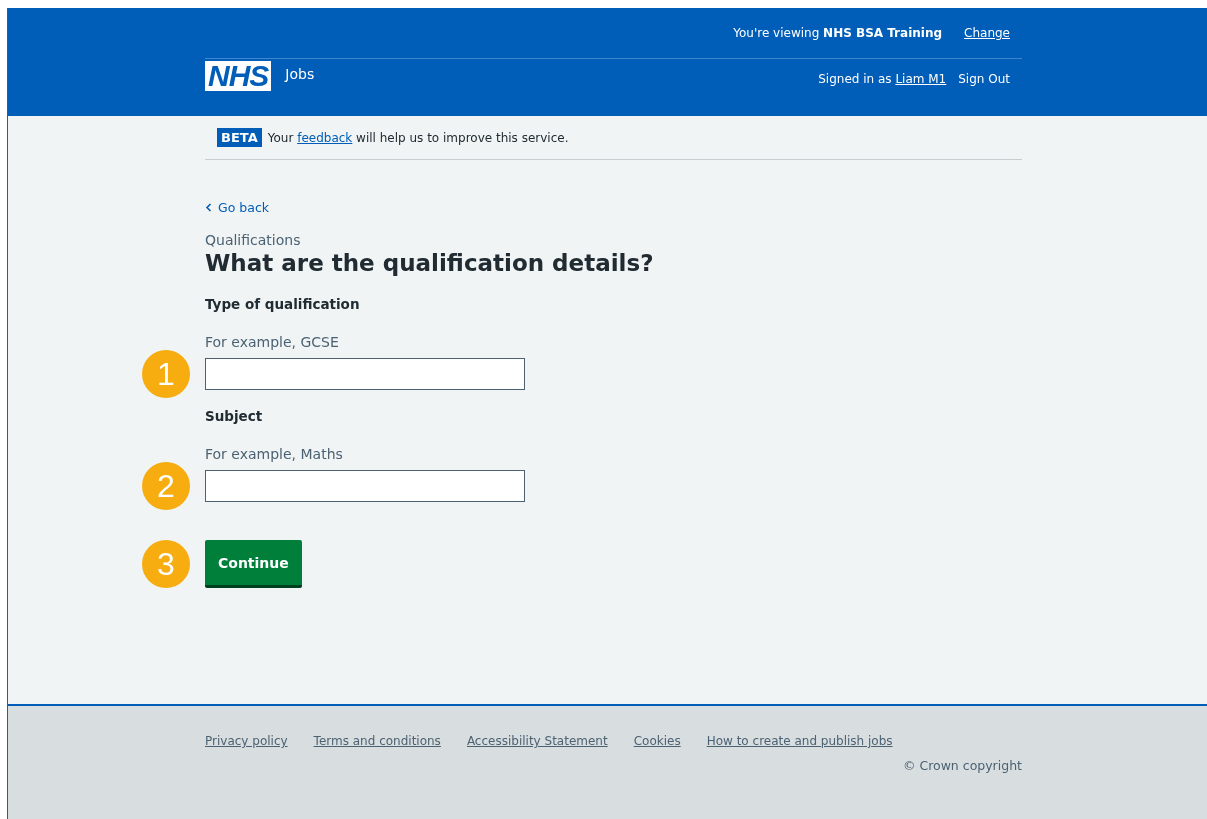 This screenshot has height=819, width=1207. I want to click on footer-link: Accessibility Statement, so click(537, 741).